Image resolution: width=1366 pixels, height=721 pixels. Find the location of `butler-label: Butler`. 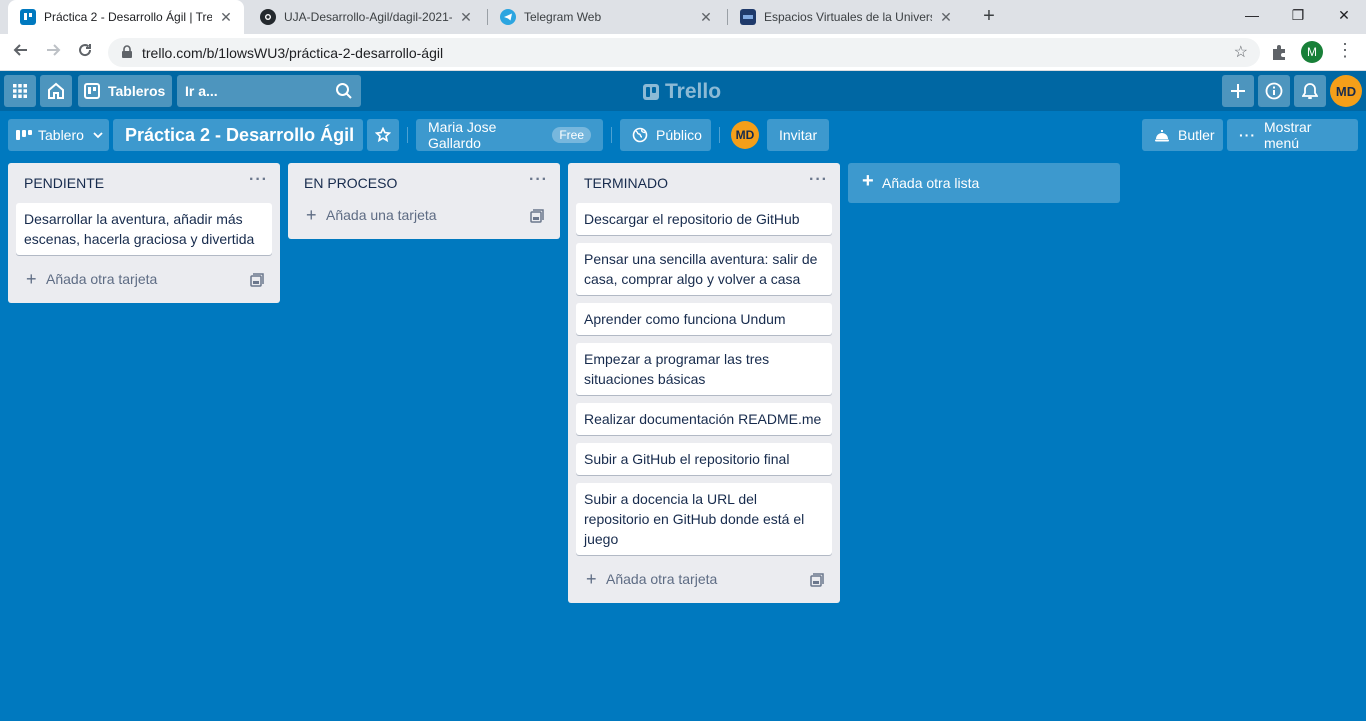

butler-label: Butler is located at coordinates (1196, 135).